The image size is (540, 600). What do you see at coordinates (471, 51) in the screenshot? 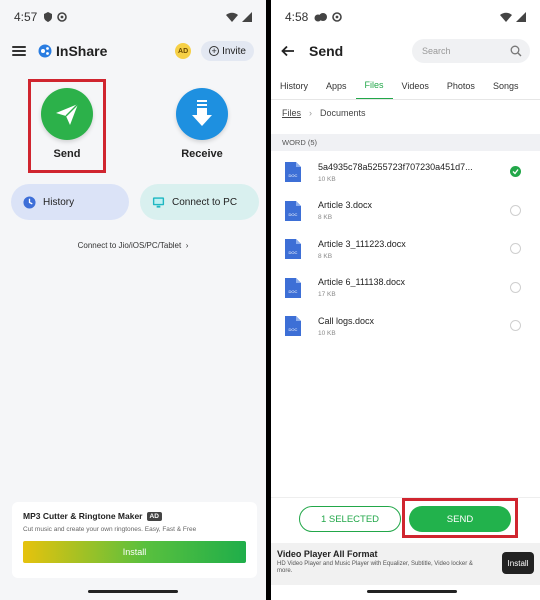
I see `search-input: Search` at bounding box center [471, 51].